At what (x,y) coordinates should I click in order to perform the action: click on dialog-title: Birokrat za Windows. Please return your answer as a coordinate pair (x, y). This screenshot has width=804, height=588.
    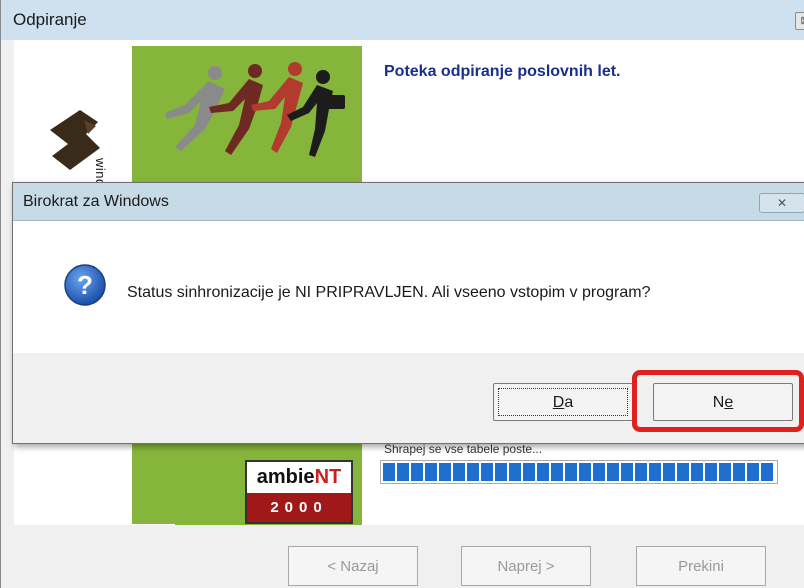
    Looking at the image, I should click on (96, 201).